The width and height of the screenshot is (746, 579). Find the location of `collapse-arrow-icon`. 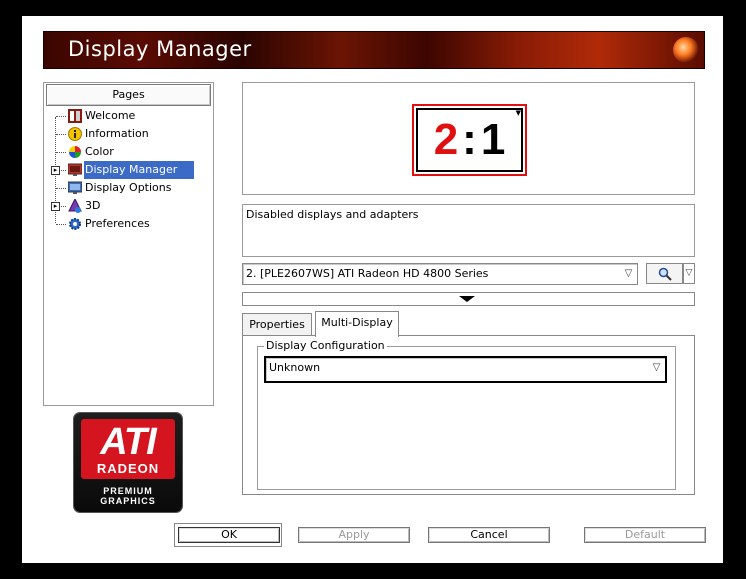

collapse-arrow-icon is located at coordinates (467, 299).